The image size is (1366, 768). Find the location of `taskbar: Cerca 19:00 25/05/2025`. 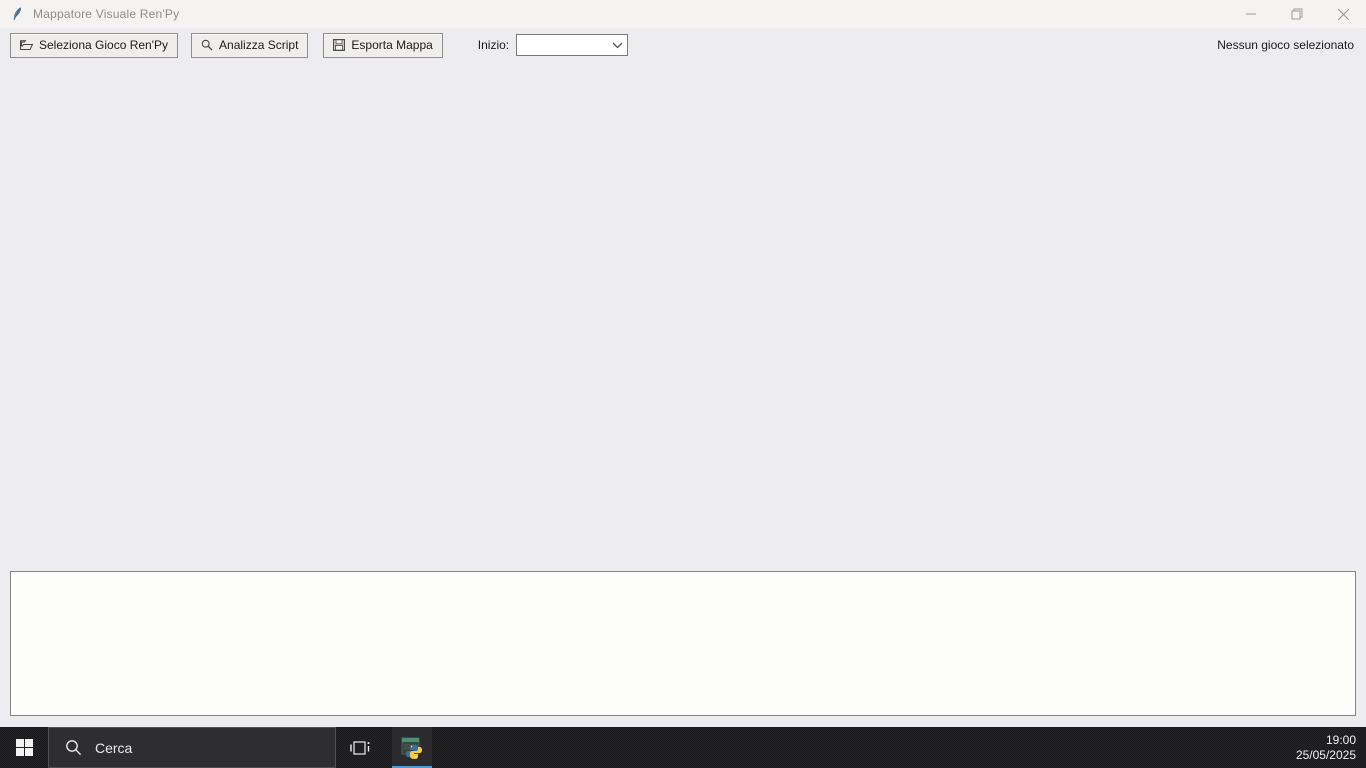

taskbar: Cerca 19:00 25/05/2025 is located at coordinates (683, 747).